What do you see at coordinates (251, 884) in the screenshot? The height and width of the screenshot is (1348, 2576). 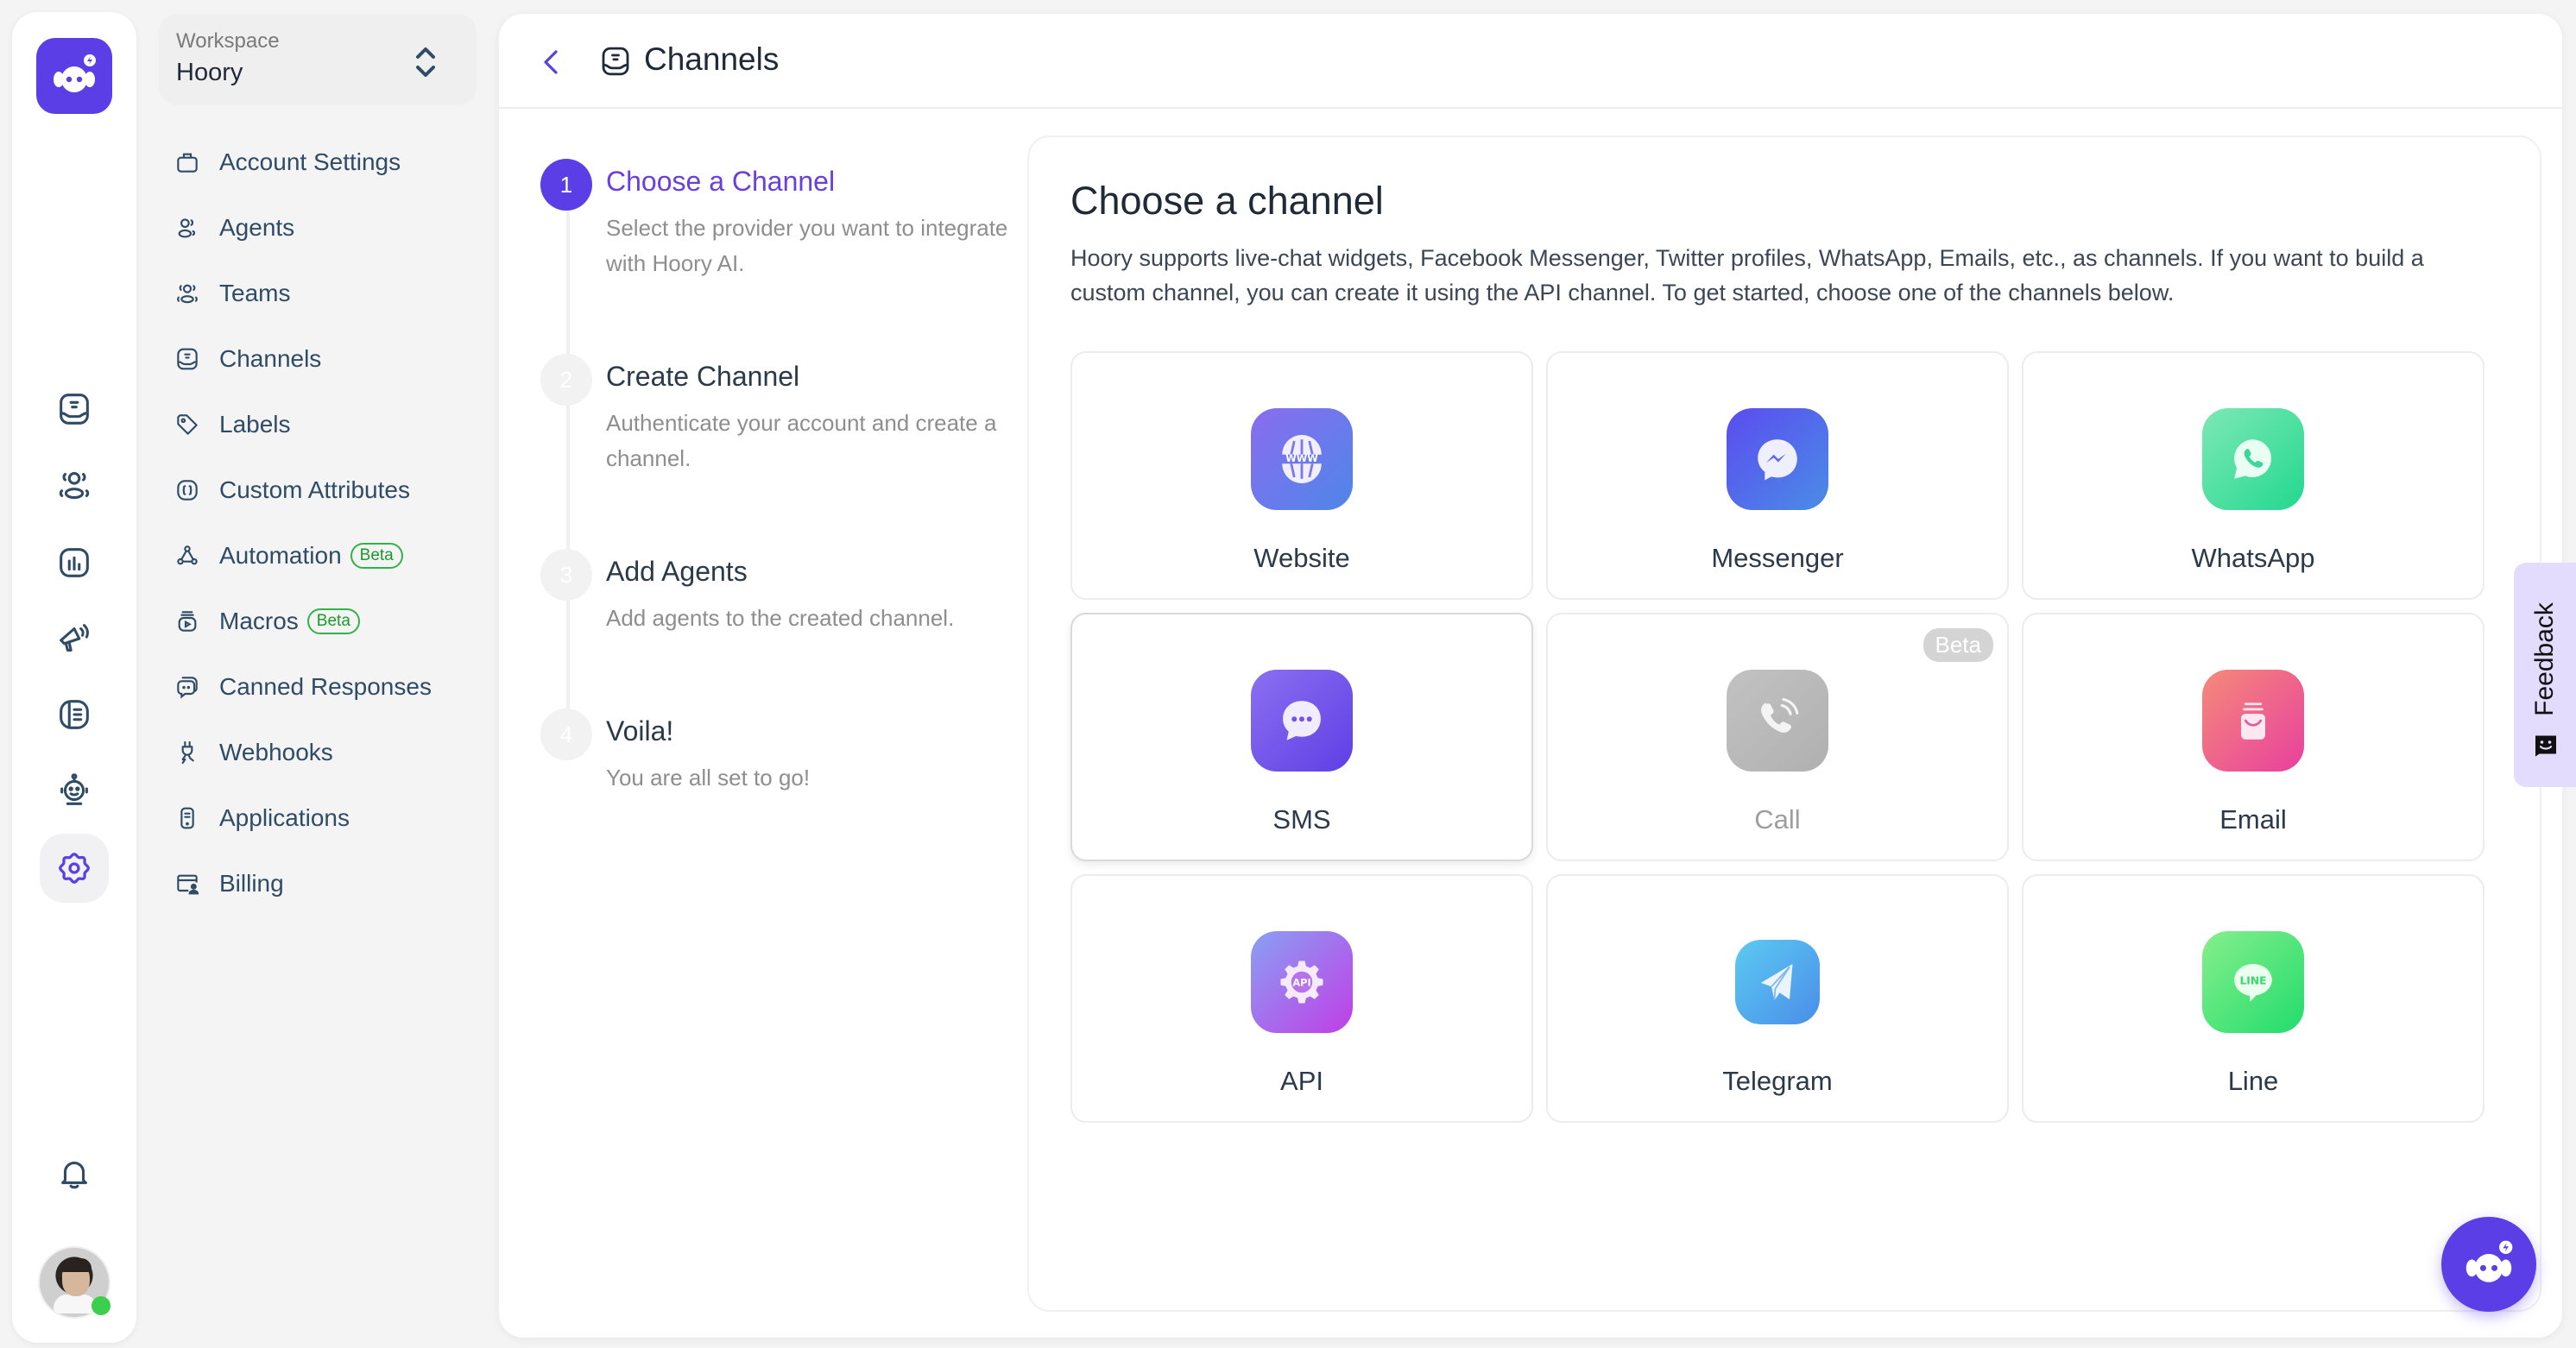 I see `menu-item-label: Billing` at bounding box center [251, 884].